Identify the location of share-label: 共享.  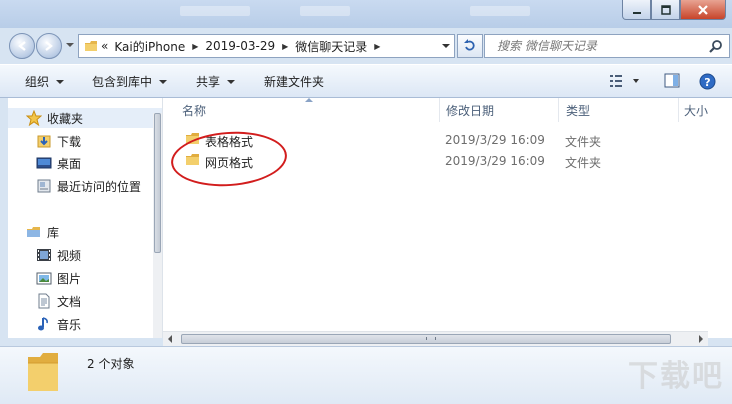
(208, 82).